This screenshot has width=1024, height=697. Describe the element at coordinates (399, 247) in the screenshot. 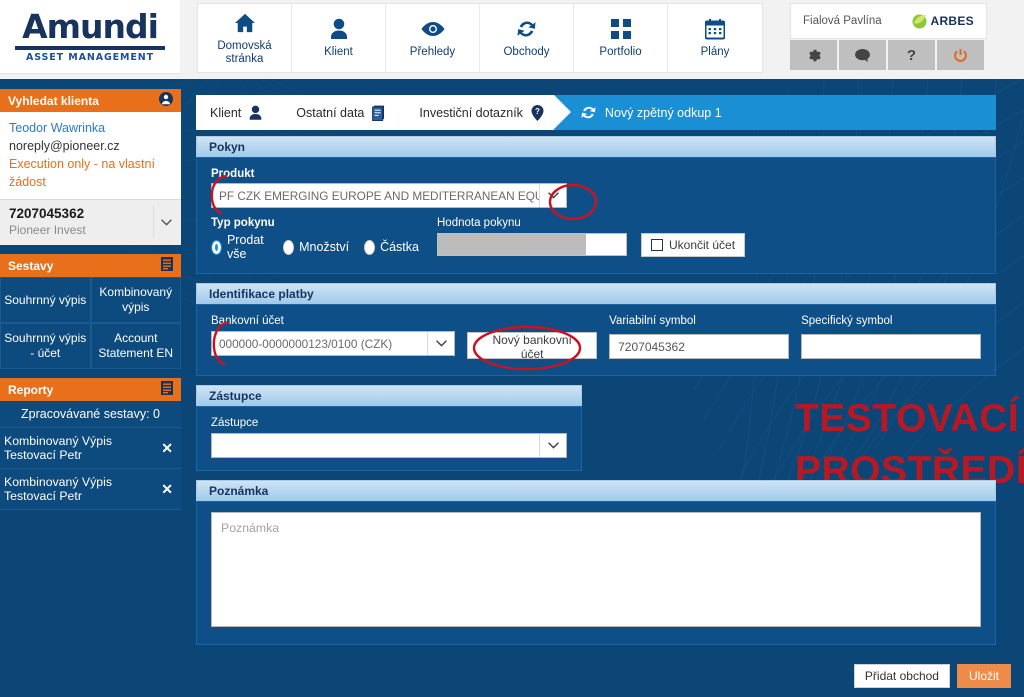

I see `radio-label: Částka` at that location.